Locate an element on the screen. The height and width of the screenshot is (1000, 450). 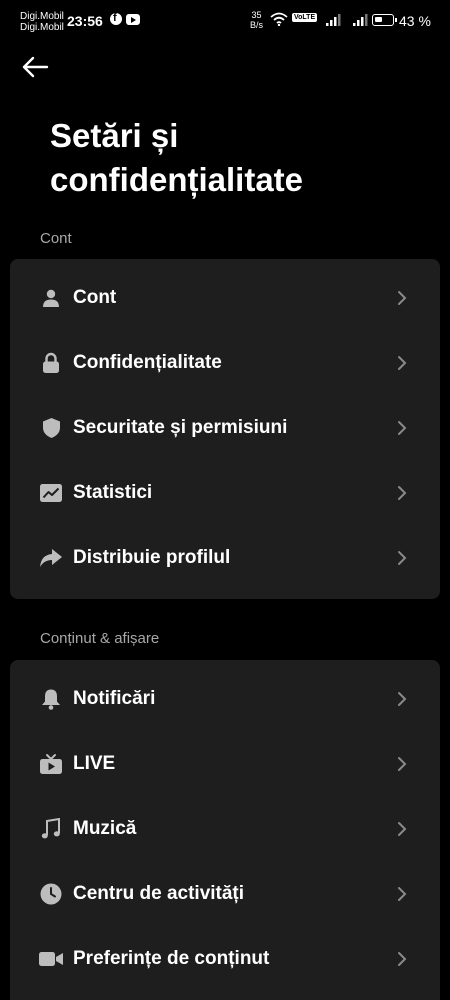
tv-icon is located at coordinates (51, 764).